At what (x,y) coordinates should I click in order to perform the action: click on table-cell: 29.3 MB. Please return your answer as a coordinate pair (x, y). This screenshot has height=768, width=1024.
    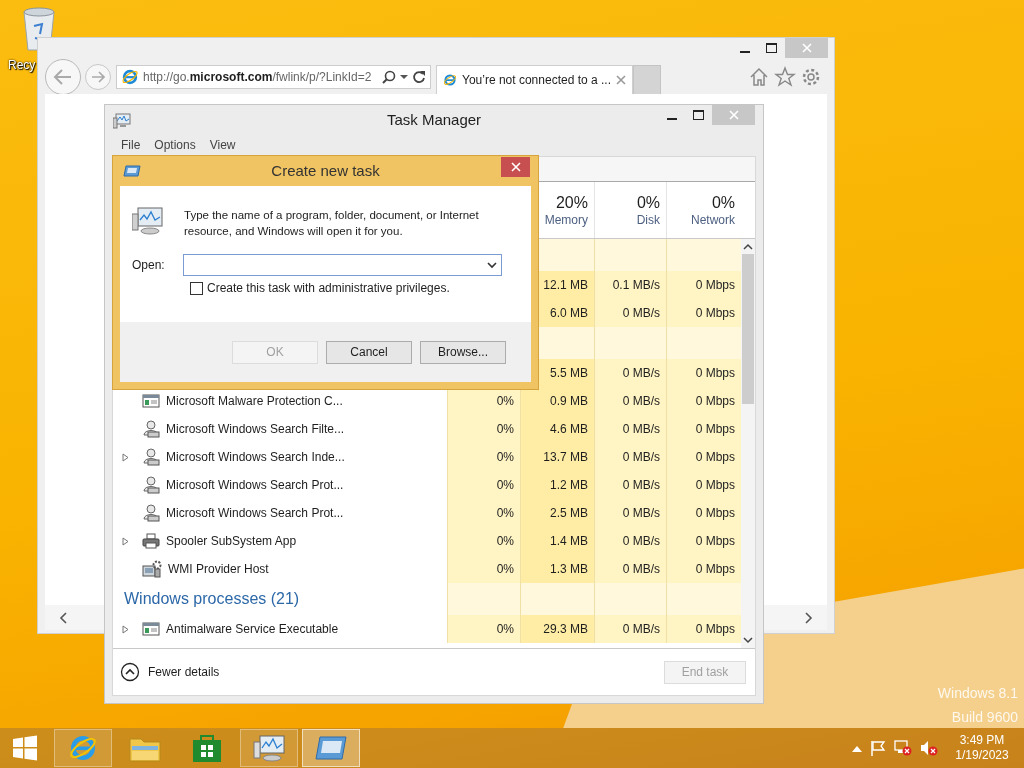
    Looking at the image, I should click on (557, 629).